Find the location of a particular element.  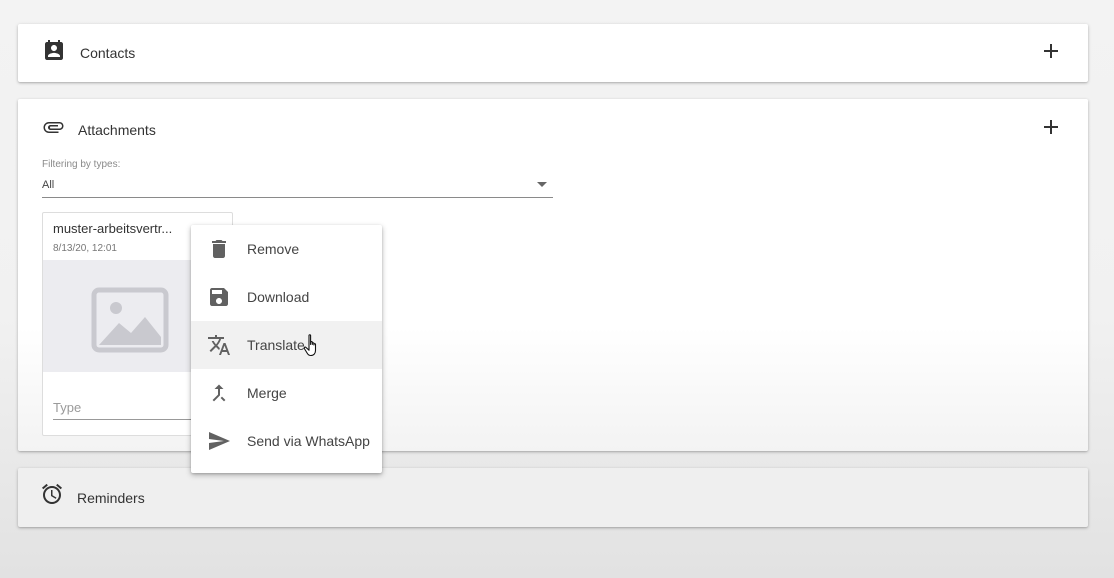

menu-item-merge: Merge is located at coordinates (286, 393).